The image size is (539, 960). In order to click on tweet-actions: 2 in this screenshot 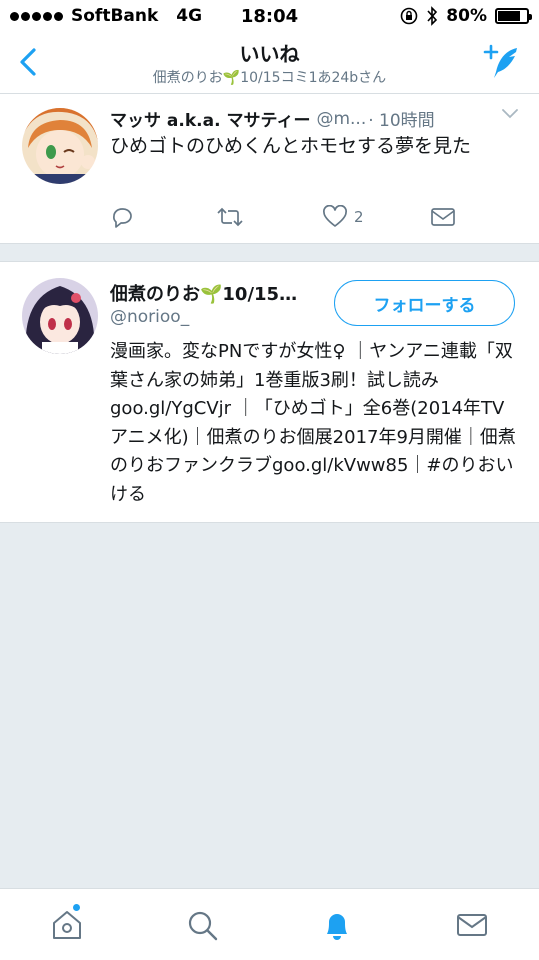, I will do `click(290, 217)`.